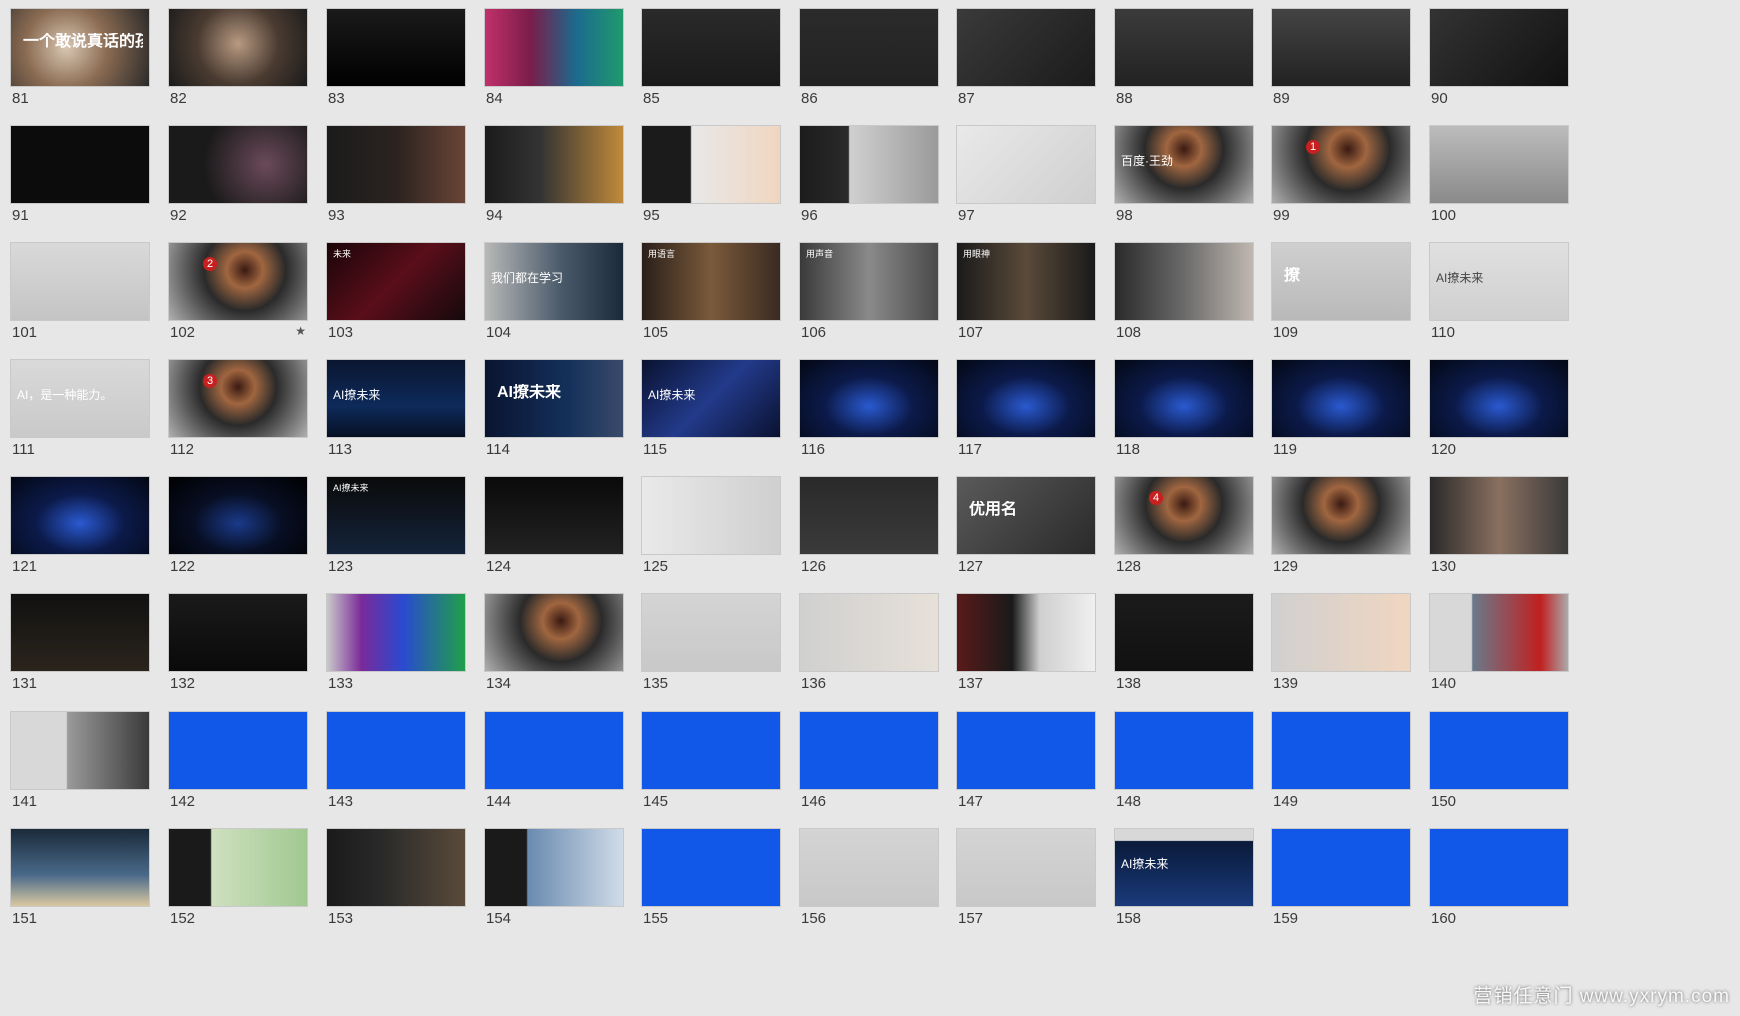 This screenshot has height=1016, width=1740. I want to click on slide-item: 93, so click(396, 174).